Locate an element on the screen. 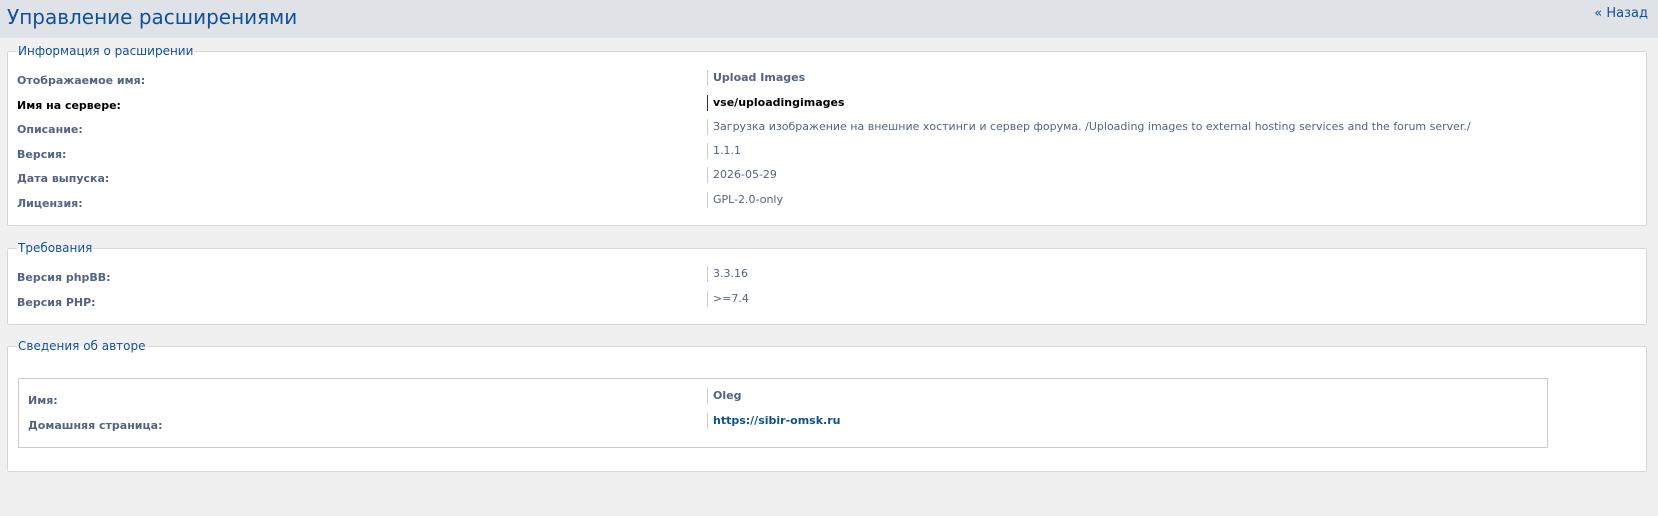  author-name-value: Oleg is located at coordinates (724, 396).